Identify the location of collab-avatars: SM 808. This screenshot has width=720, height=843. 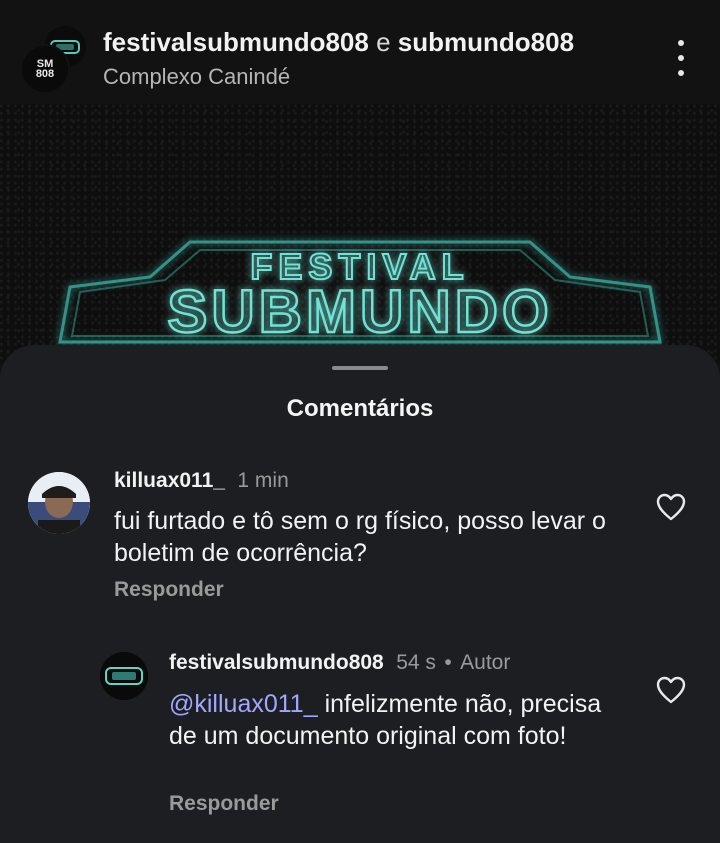
(55, 59).